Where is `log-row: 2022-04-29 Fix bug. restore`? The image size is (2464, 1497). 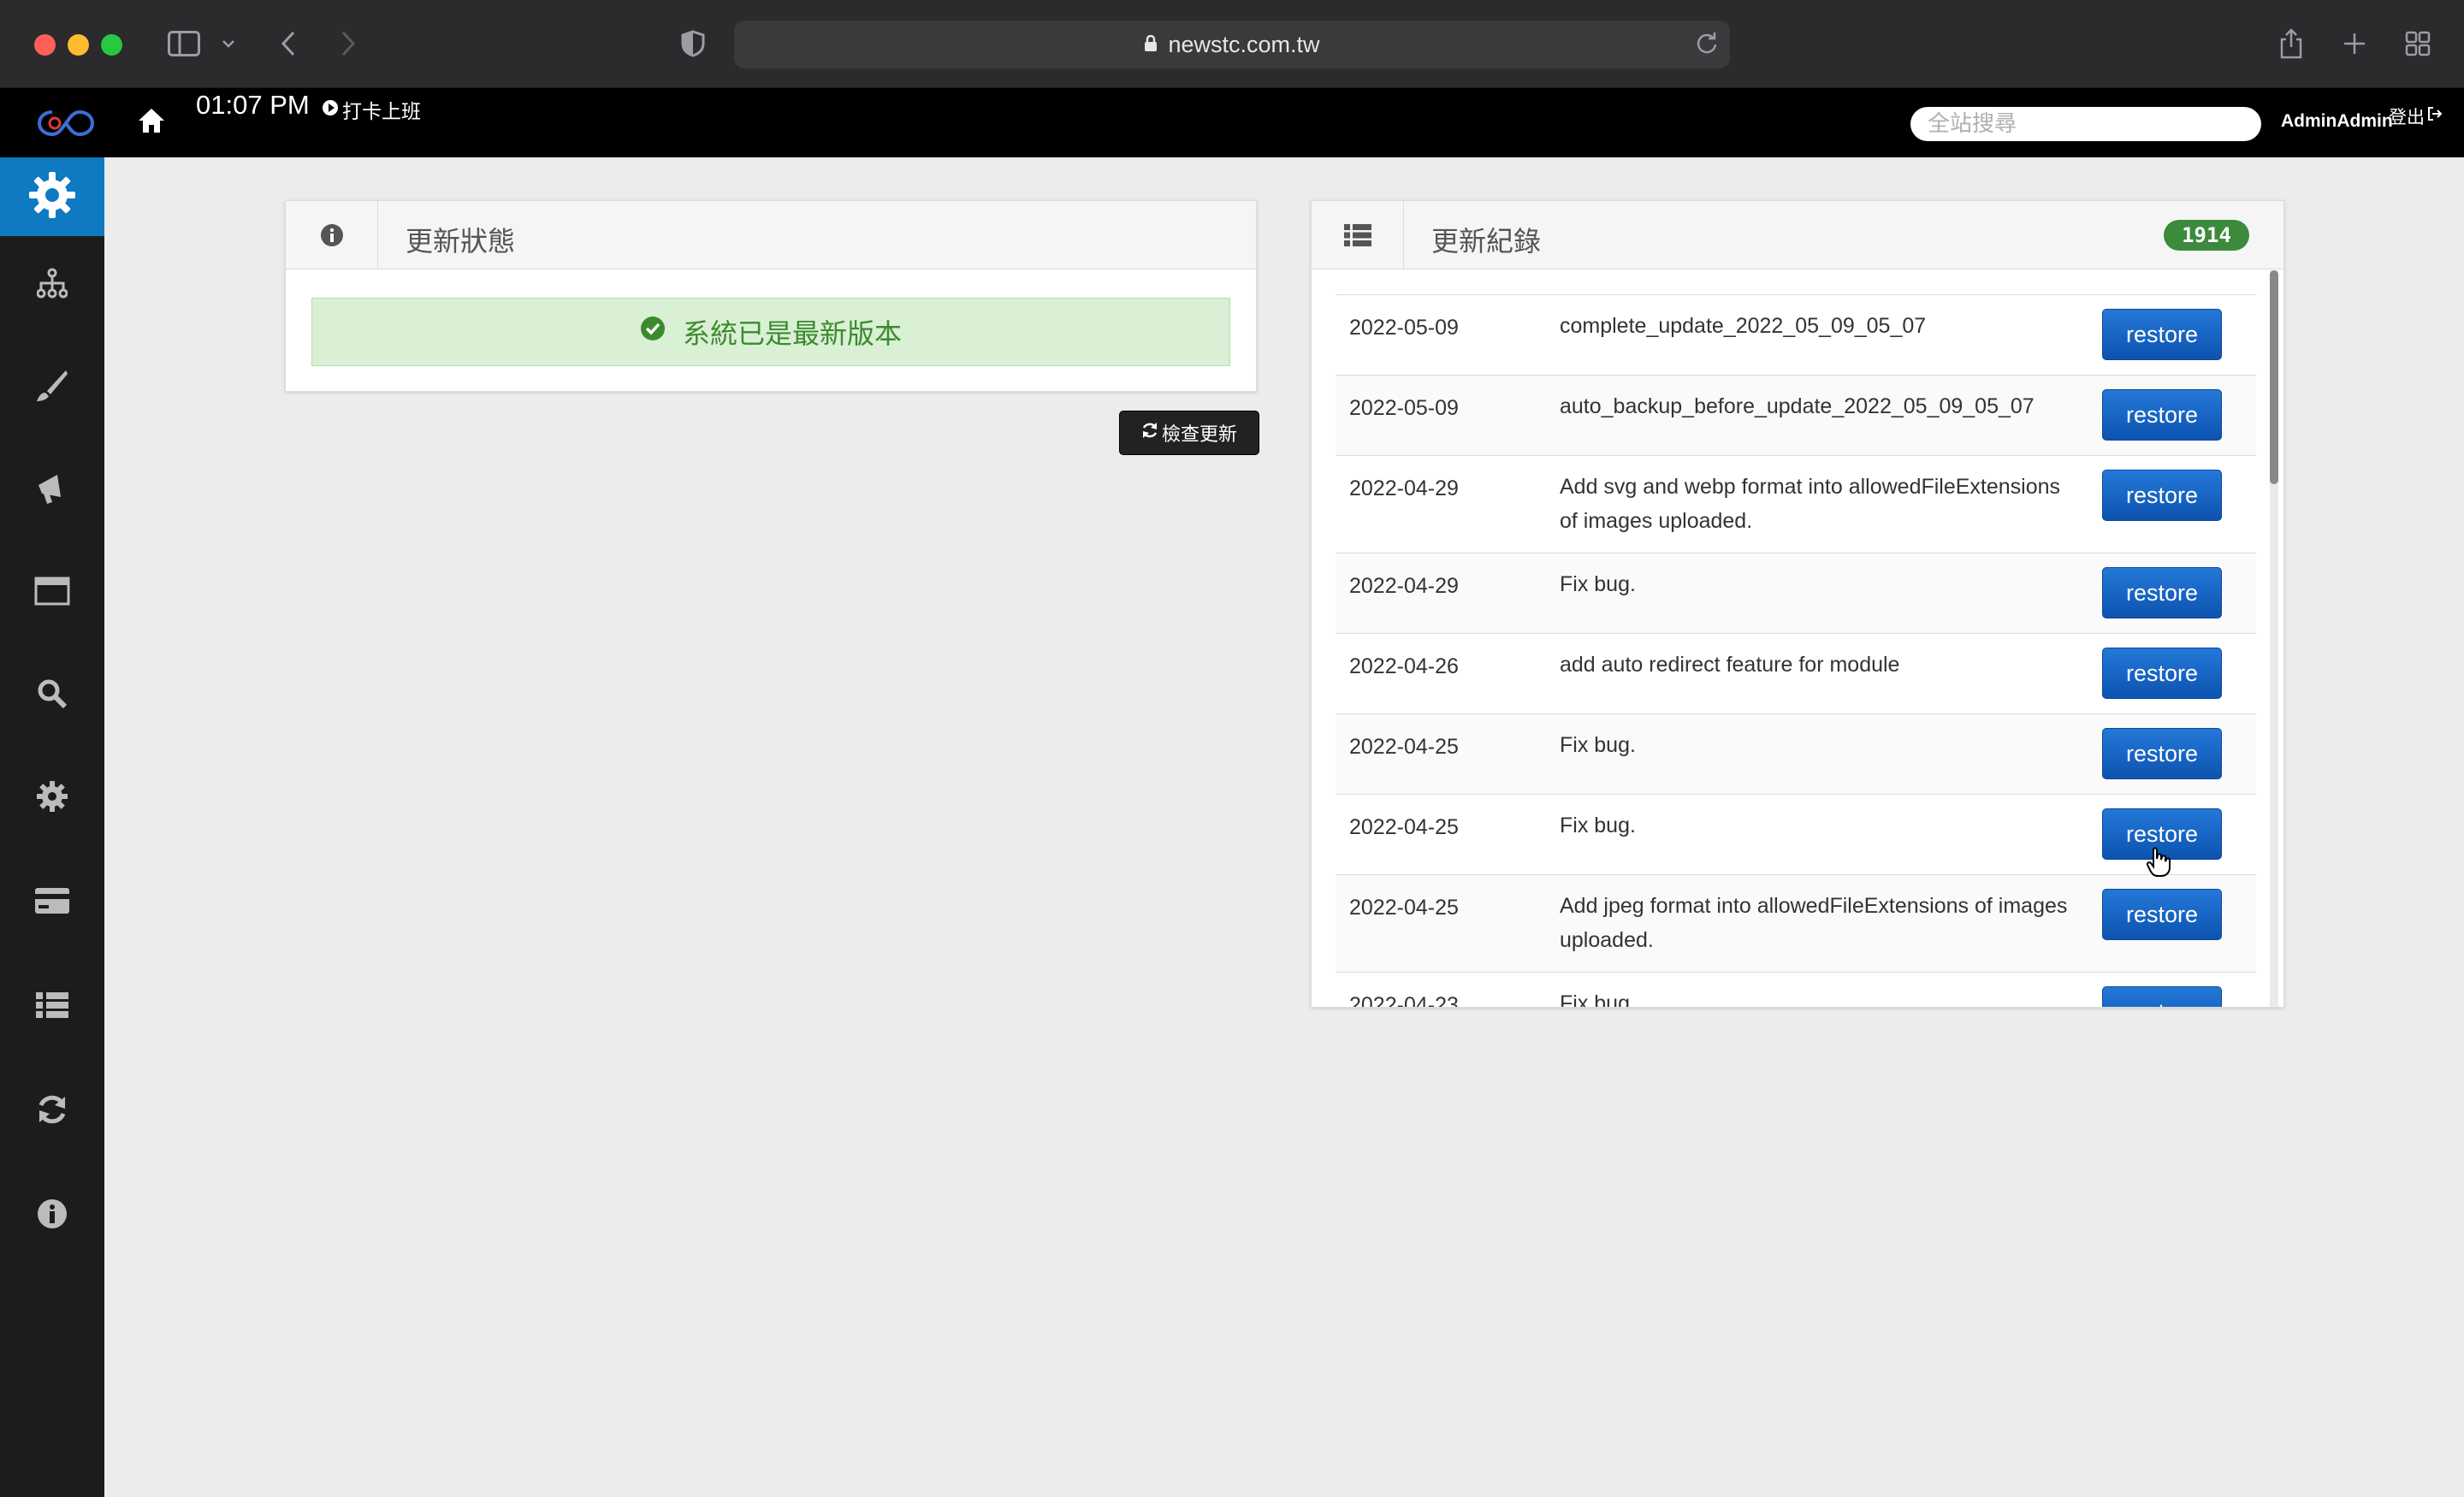 log-row: 2022-04-29 Fix bug. restore is located at coordinates (1796, 593).